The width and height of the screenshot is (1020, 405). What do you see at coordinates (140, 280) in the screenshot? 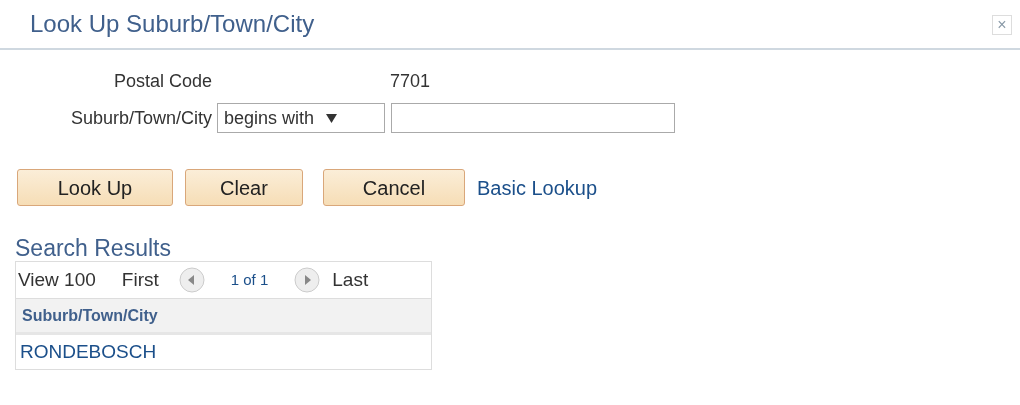
I see `first-link: First` at bounding box center [140, 280].